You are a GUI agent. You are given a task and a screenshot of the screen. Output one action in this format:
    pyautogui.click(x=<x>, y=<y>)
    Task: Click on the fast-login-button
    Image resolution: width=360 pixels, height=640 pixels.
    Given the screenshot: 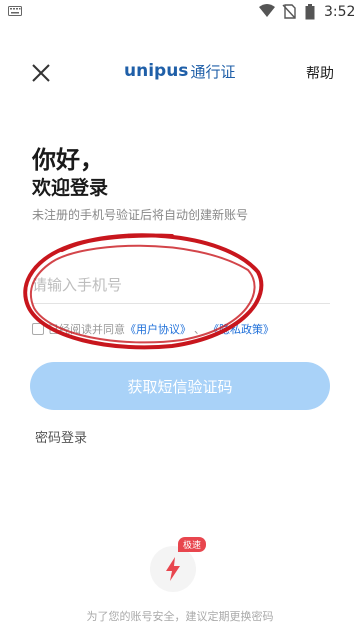 What is the action you would take?
    pyautogui.click(x=173, y=569)
    